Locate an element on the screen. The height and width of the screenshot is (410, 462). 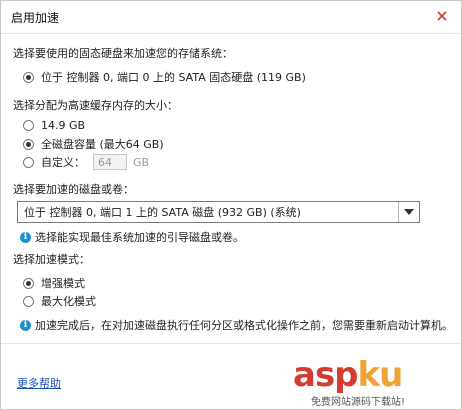
chevron-down-icon is located at coordinates (409, 212).